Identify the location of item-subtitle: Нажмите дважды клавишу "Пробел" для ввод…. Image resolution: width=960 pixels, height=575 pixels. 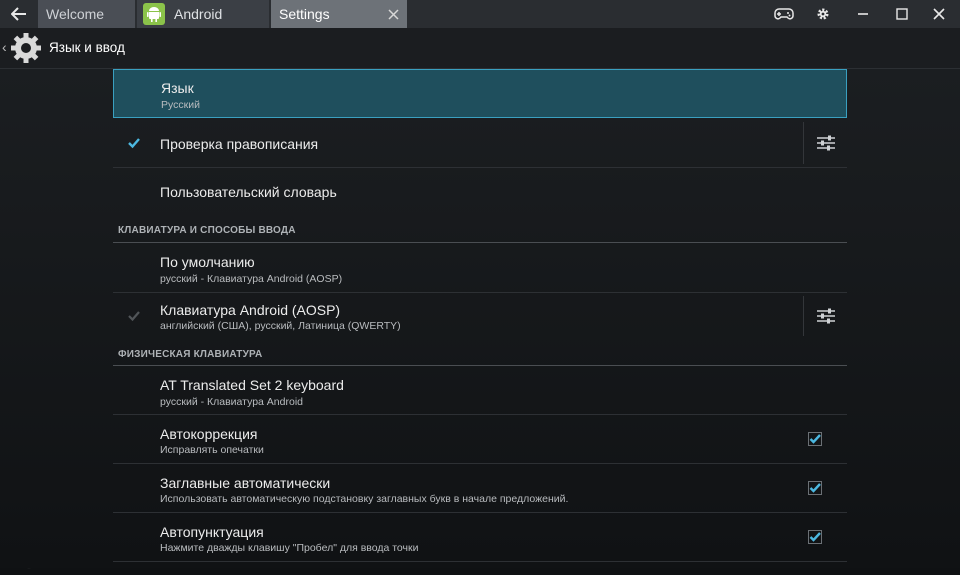
(289, 548).